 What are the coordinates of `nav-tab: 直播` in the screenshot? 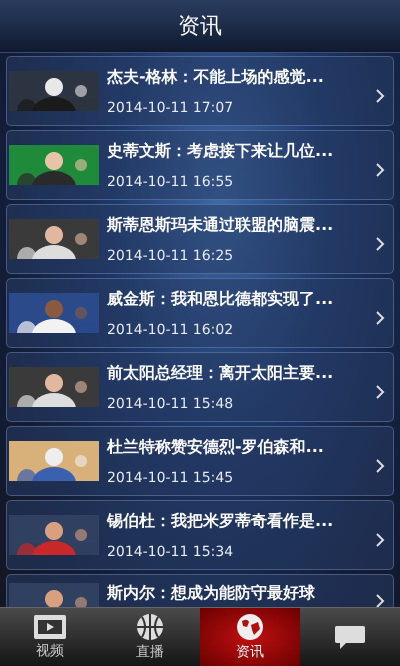 It's located at (150, 637).